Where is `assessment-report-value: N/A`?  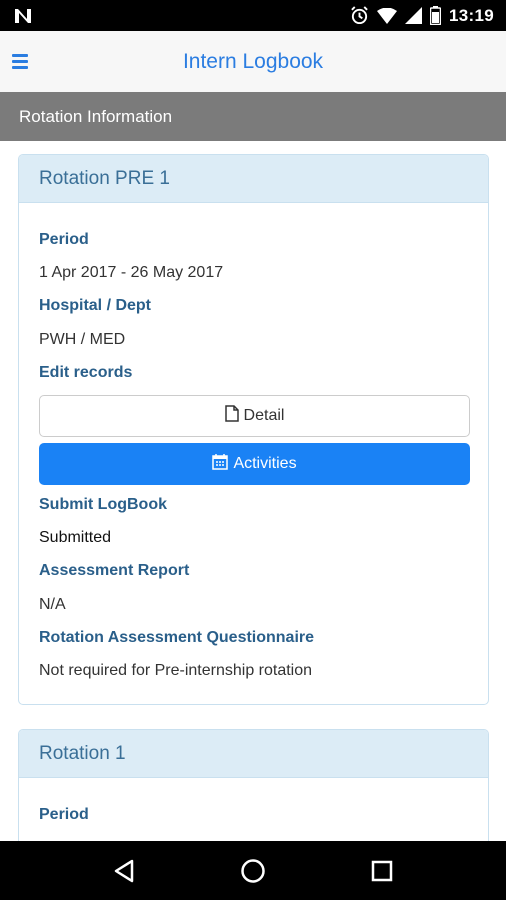
assessment-report-value: N/A is located at coordinates (52, 604).